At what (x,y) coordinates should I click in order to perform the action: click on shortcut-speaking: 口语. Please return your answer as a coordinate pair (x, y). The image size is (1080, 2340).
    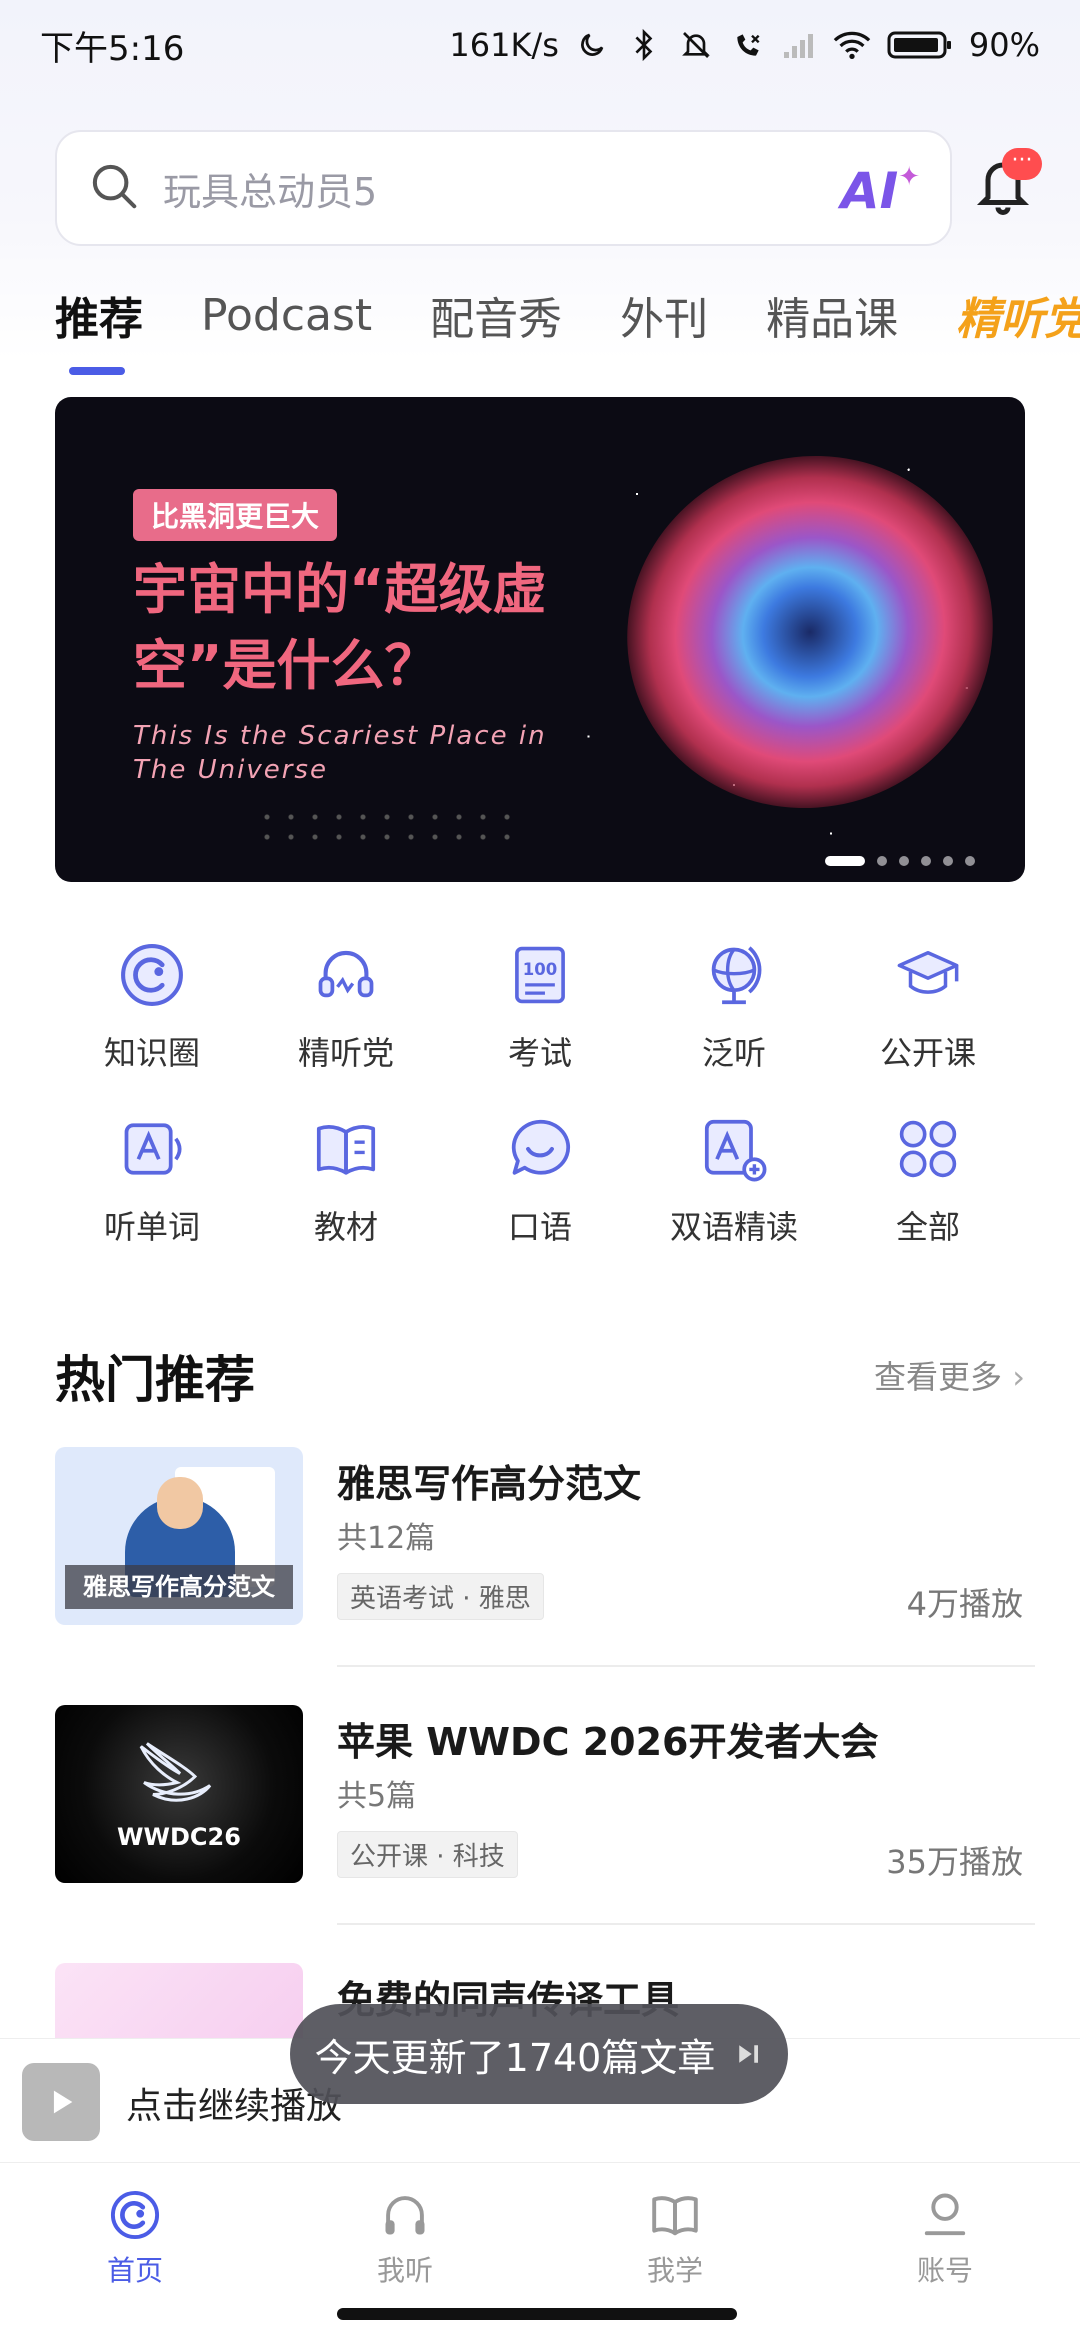
    Looking at the image, I should click on (540, 1181).